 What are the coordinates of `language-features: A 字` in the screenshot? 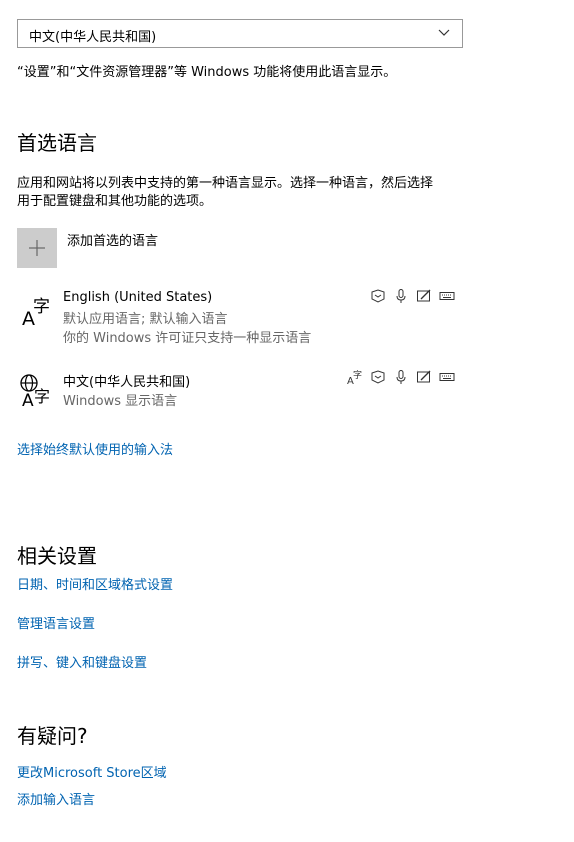 It's located at (401, 377).